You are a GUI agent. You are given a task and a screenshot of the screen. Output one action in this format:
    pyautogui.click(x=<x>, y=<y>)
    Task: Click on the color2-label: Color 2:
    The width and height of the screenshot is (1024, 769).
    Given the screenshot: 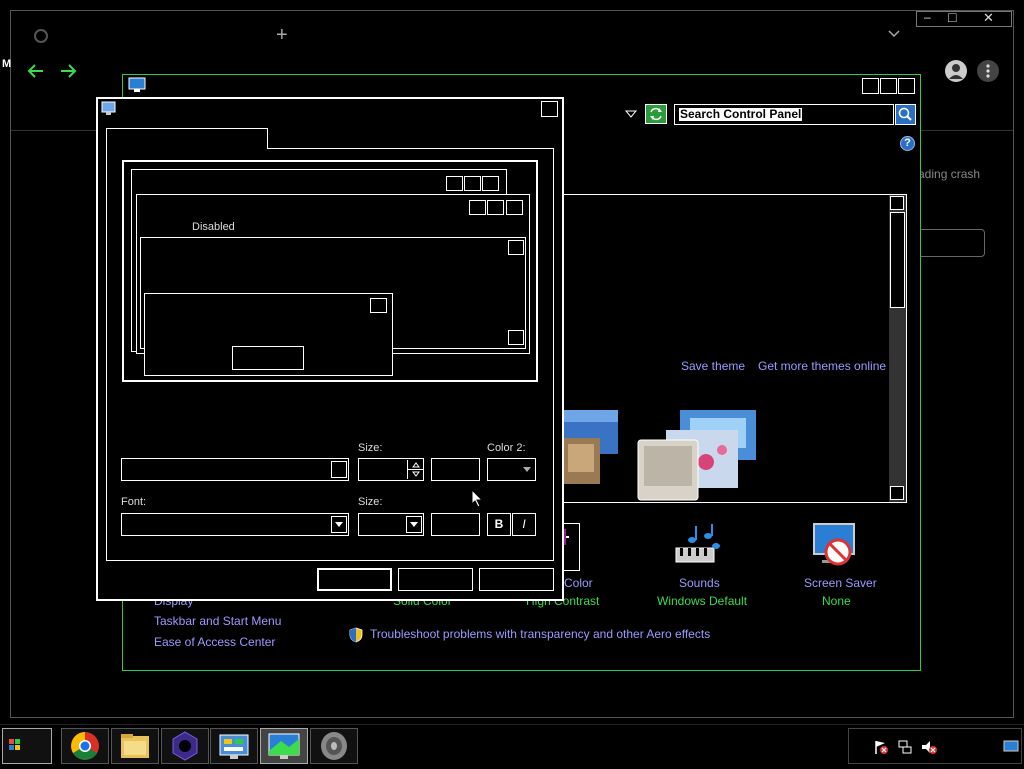 What is the action you would take?
    pyautogui.click(x=506, y=448)
    